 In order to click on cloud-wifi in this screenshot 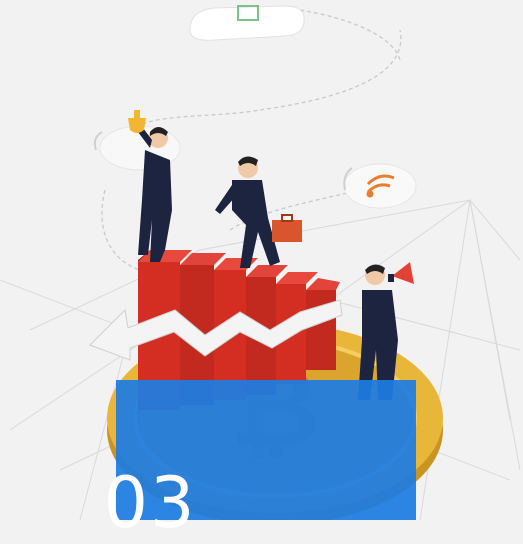, I will do `click(380, 186)`.